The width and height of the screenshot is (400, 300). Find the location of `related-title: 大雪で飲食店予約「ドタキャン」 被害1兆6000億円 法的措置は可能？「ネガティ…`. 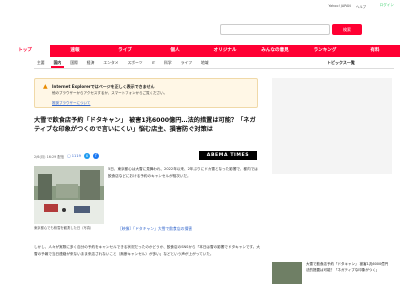

related-title: 大雪で飲食店予約「ドタキャン」 被害1兆6000億円 法的措置は可能？「ネガティ… is located at coordinates (347, 267).